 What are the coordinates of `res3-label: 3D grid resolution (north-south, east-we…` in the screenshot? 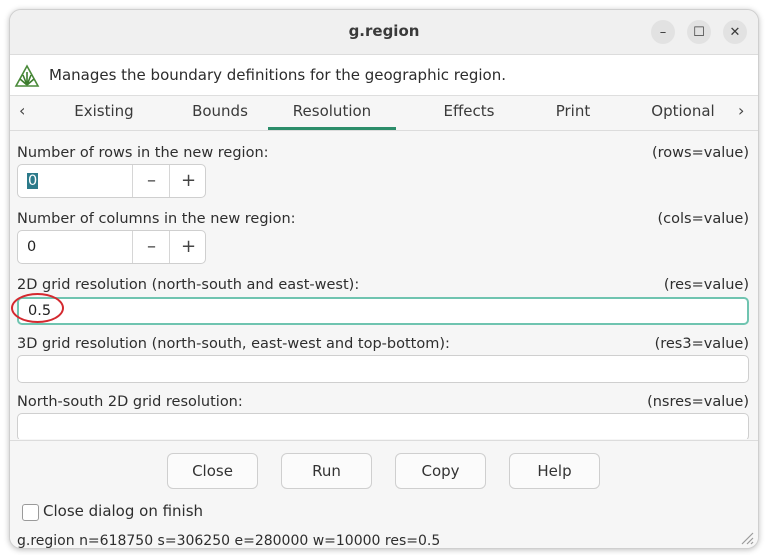 It's located at (233, 344).